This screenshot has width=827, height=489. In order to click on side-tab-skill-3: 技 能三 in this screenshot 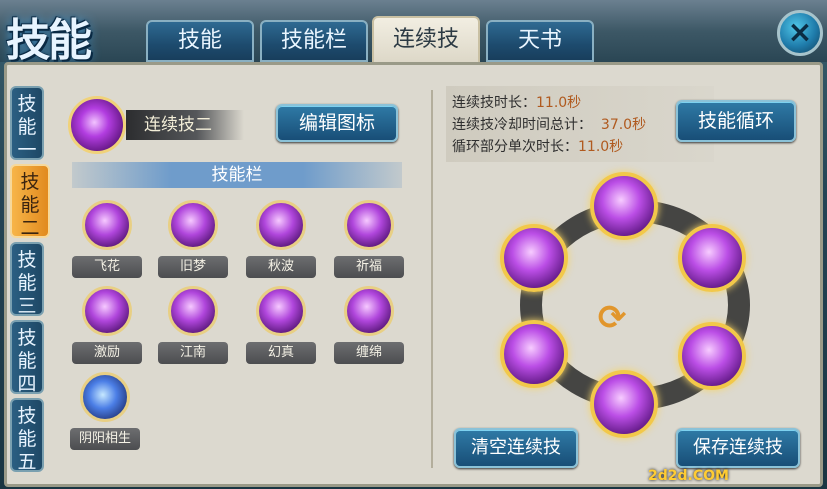, I will do `click(27, 279)`.